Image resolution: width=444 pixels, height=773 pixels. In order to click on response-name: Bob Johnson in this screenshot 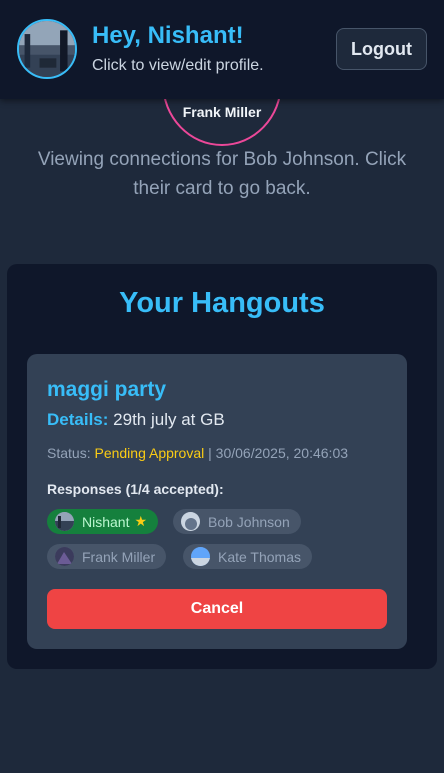, I will do `click(249, 521)`.